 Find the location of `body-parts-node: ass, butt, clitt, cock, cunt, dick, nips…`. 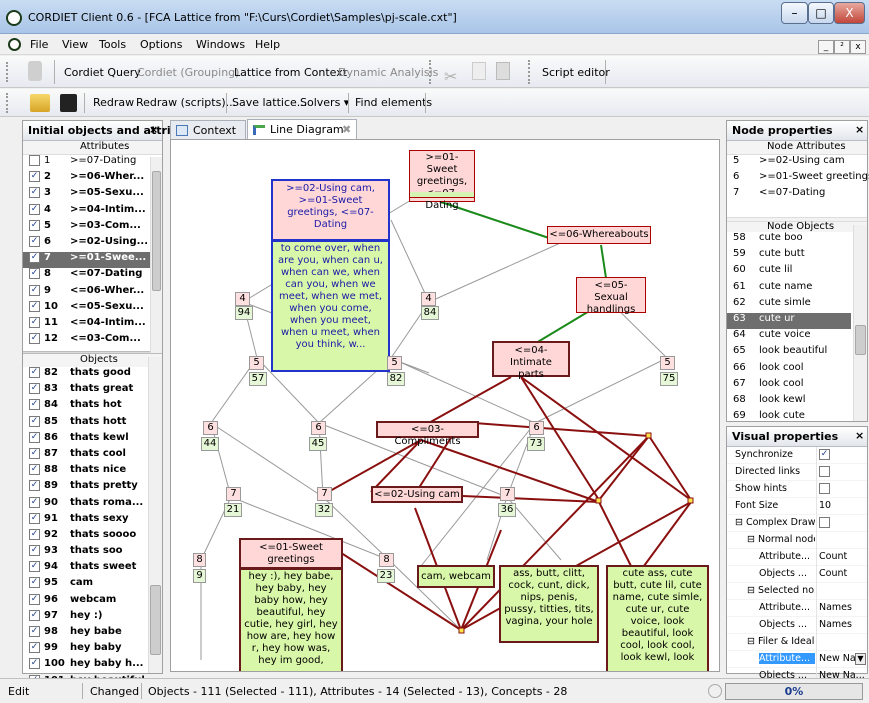

body-parts-node: ass, butt, clitt, cock, cunt, dick, nips… is located at coordinates (549, 604).